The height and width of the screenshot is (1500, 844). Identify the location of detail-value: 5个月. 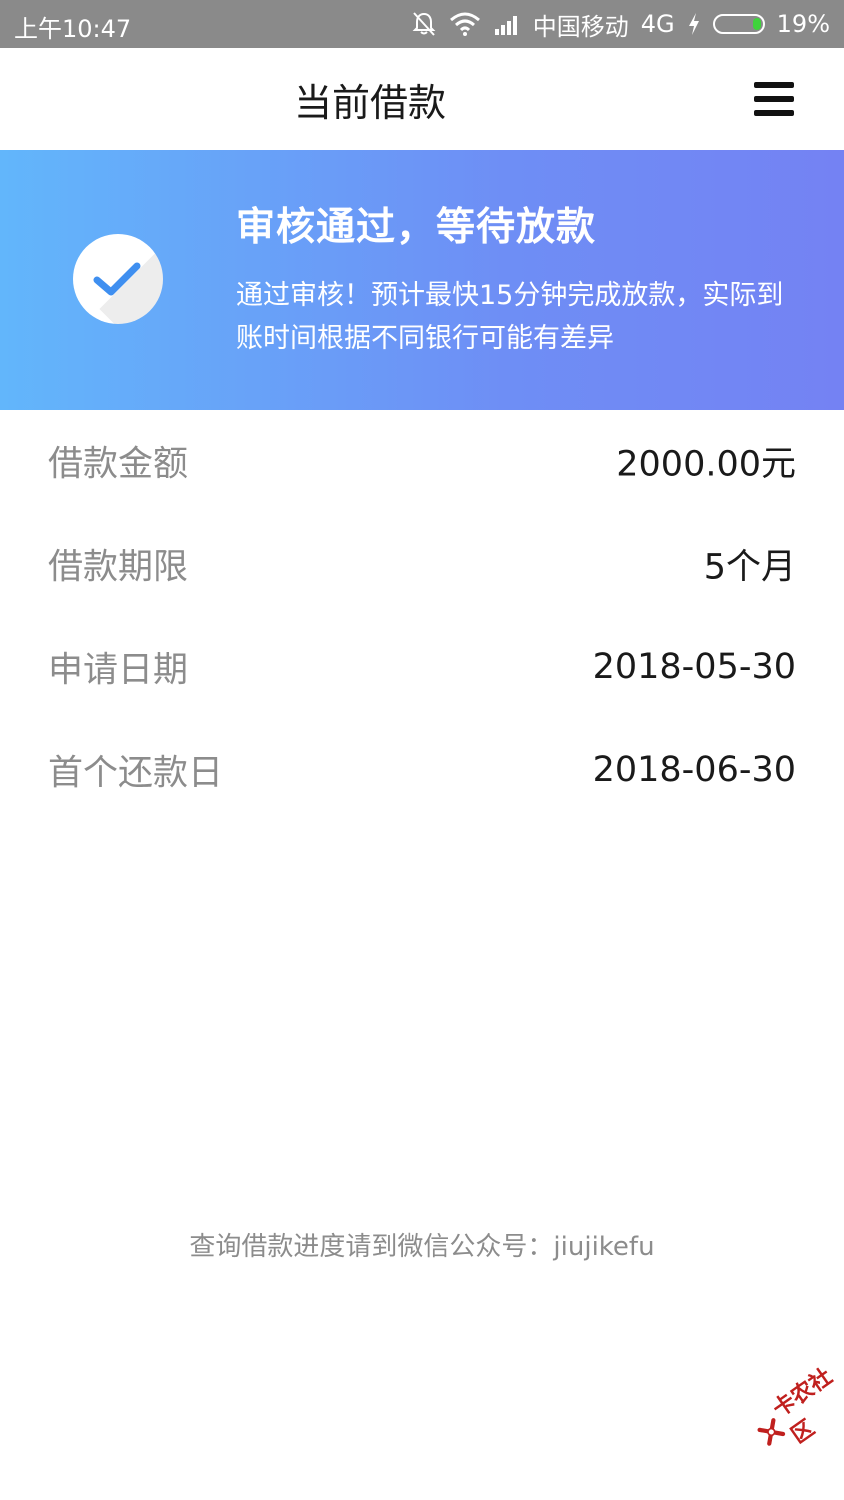
(749, 567).